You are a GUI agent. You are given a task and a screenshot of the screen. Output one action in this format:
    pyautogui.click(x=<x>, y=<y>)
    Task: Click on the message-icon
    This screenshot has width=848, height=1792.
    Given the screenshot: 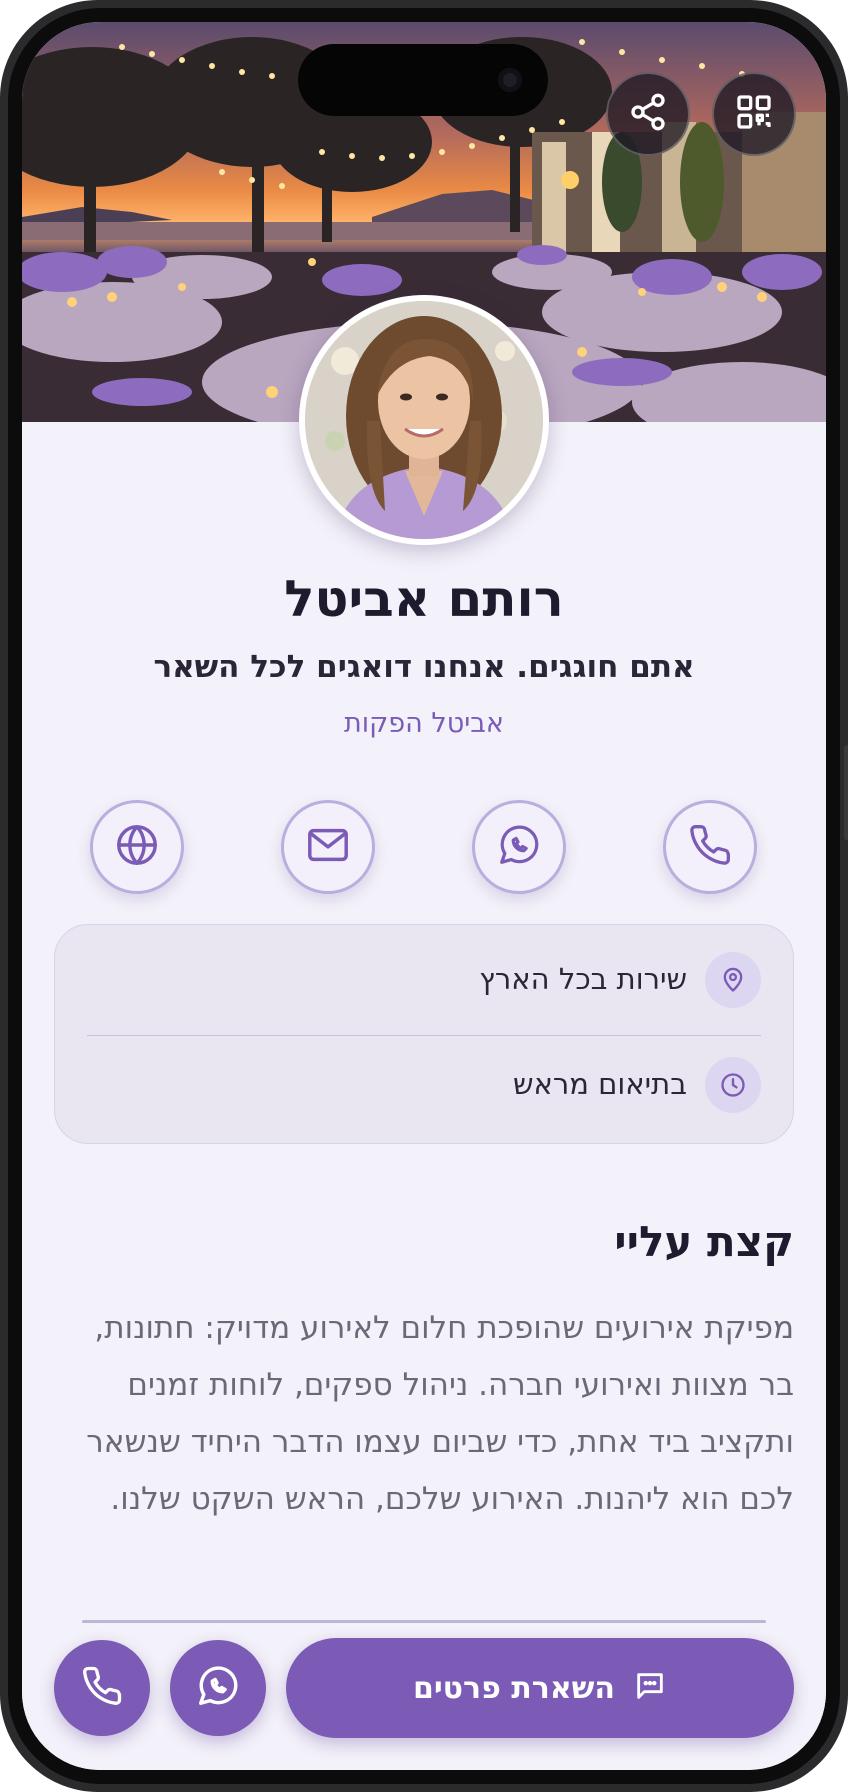 What is the action you would take?
    pyautogui.click(x=650, y=1688)
    